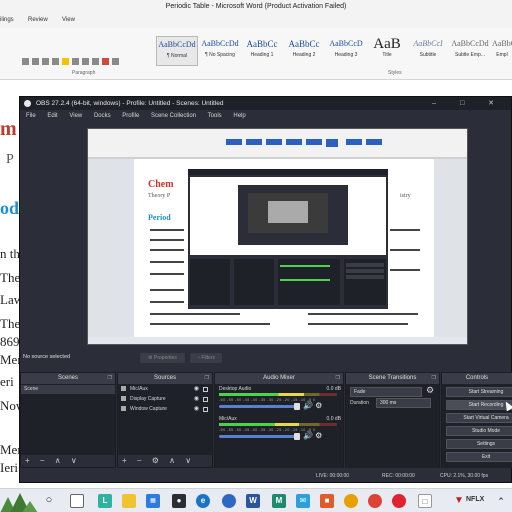 This screenshot has height=512, width=512. I want to click on stock-ticker: NFLX, so click(475, 499).